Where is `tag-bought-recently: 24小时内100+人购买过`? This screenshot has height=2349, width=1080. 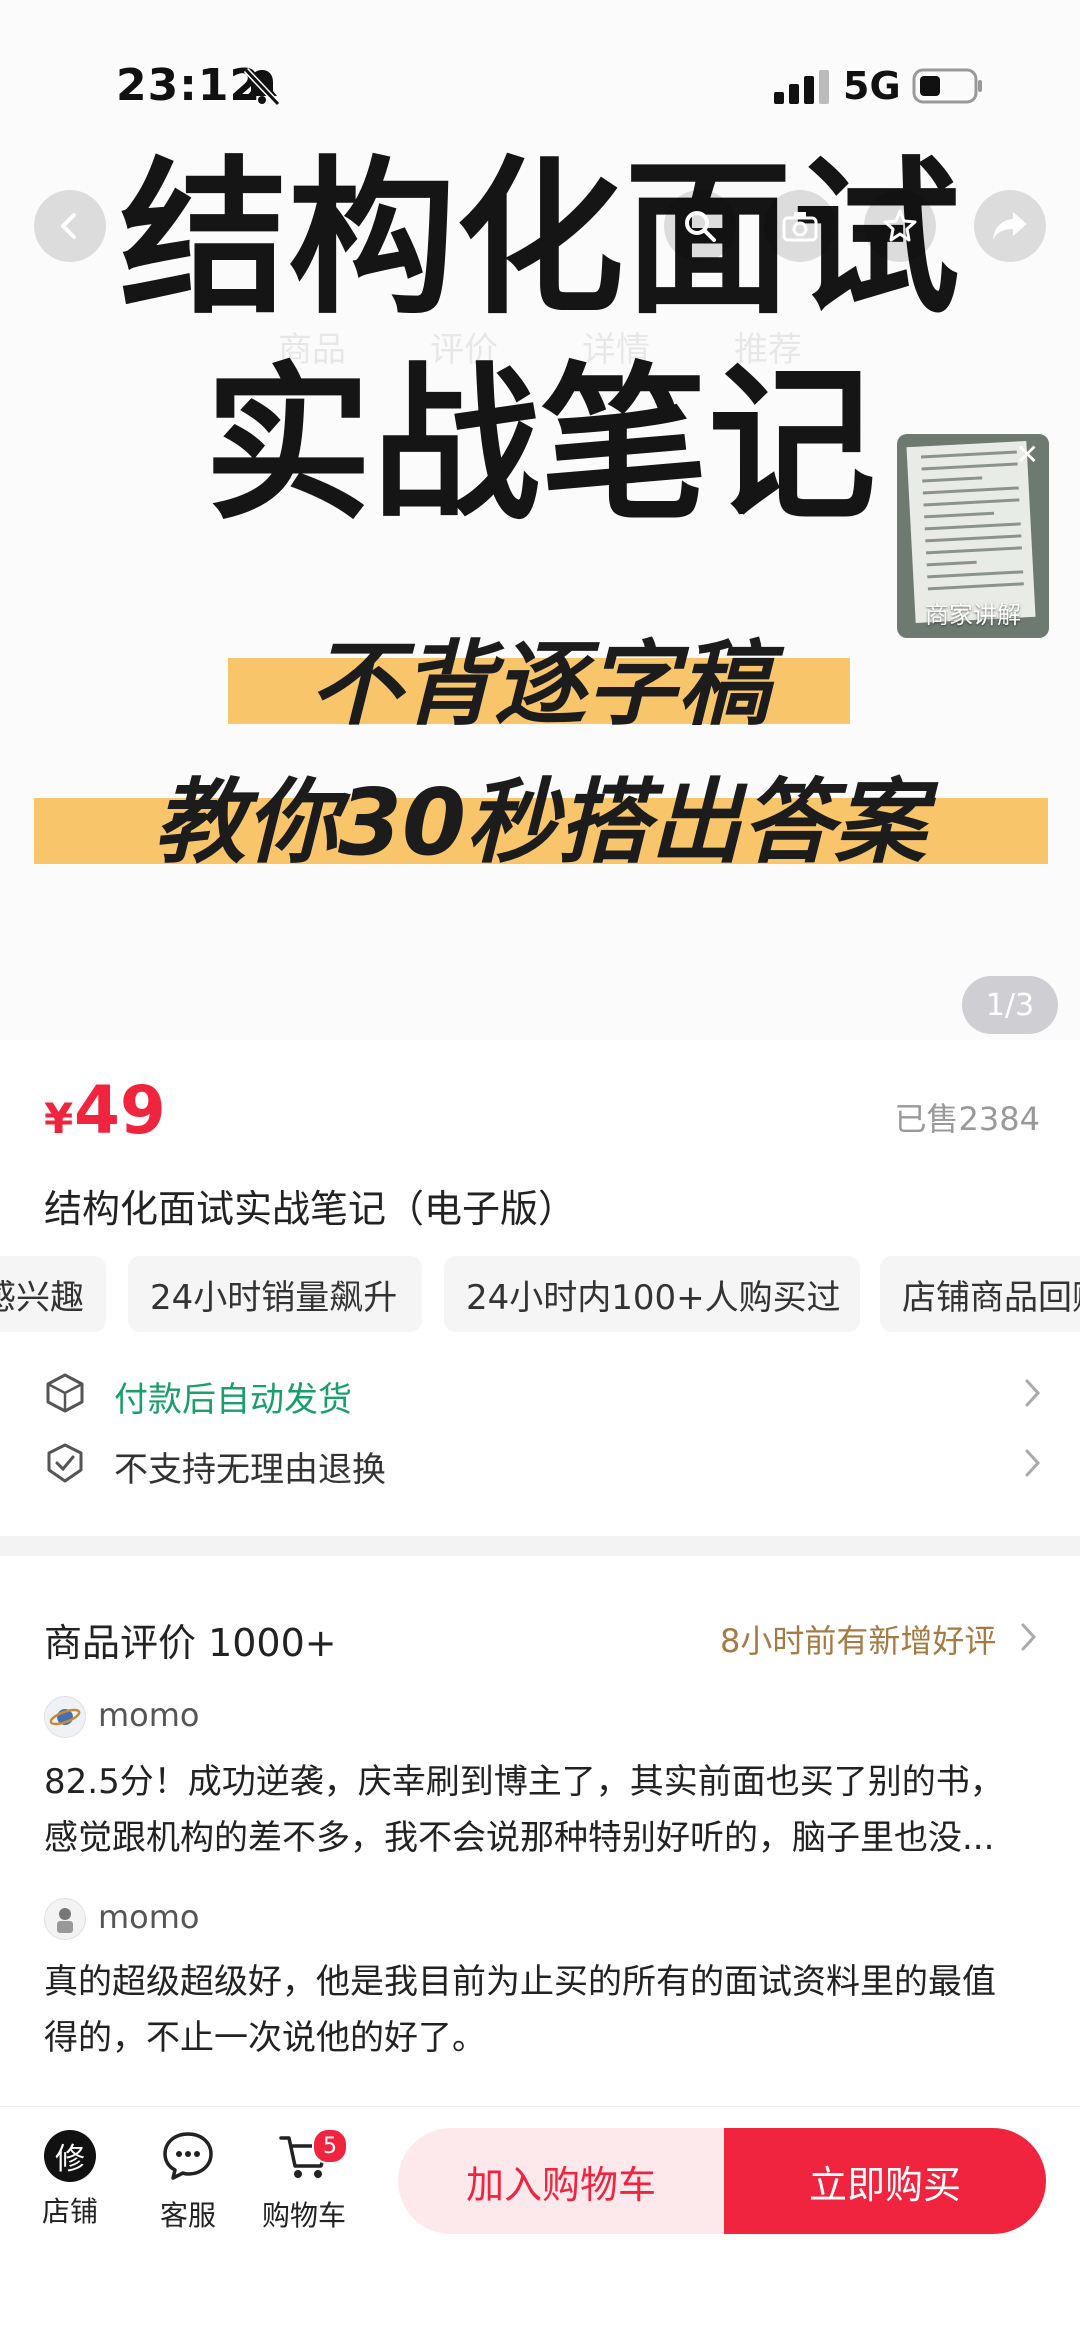 tag-bought-recently: 24小时内100+人购买过 is located at coordinates (652, 1294).